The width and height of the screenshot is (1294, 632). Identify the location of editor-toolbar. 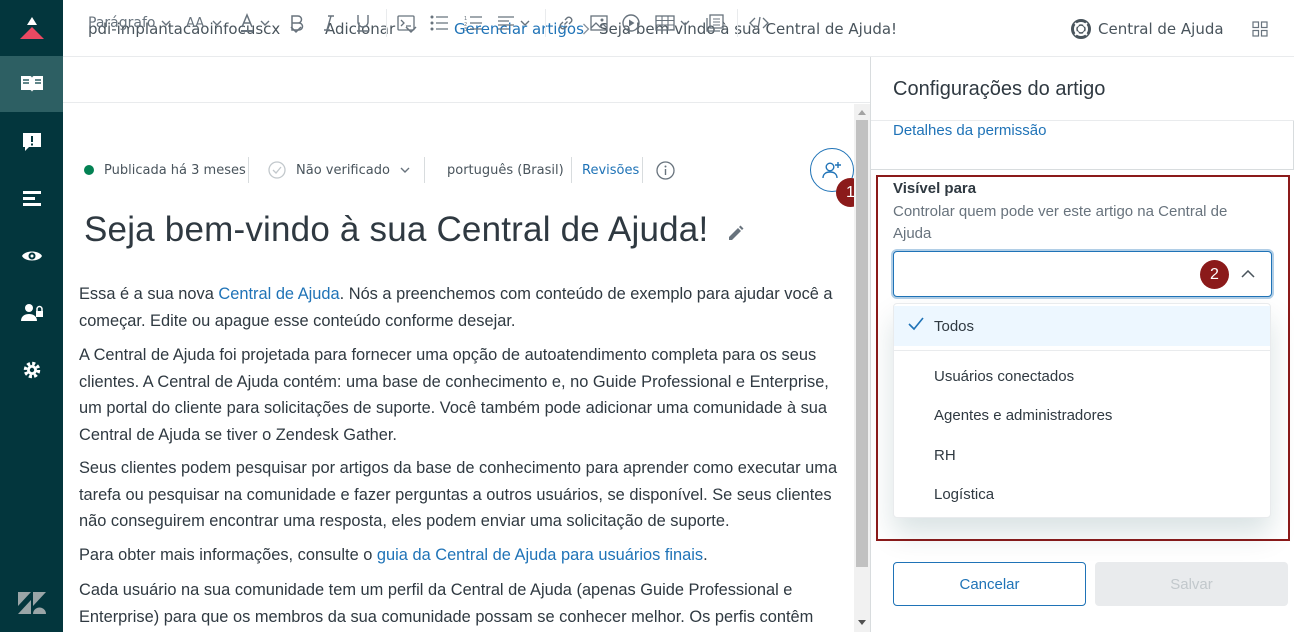
(466, 80).